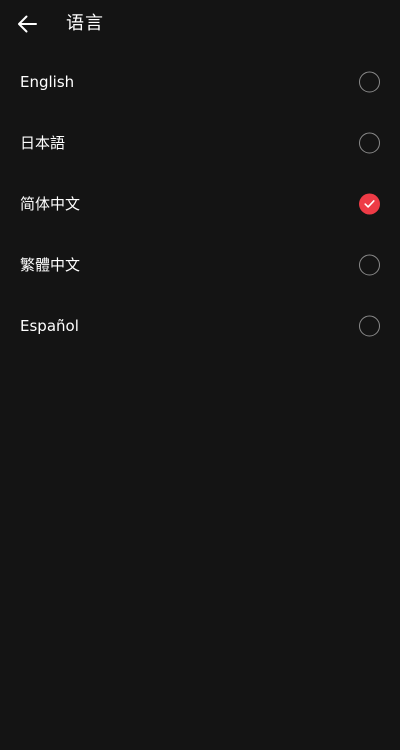 The height and width of the screenshot is (750, 400). Describe the element at coordinates (85, 23) in the screenshot. I see `page-title: 语言` at that location.